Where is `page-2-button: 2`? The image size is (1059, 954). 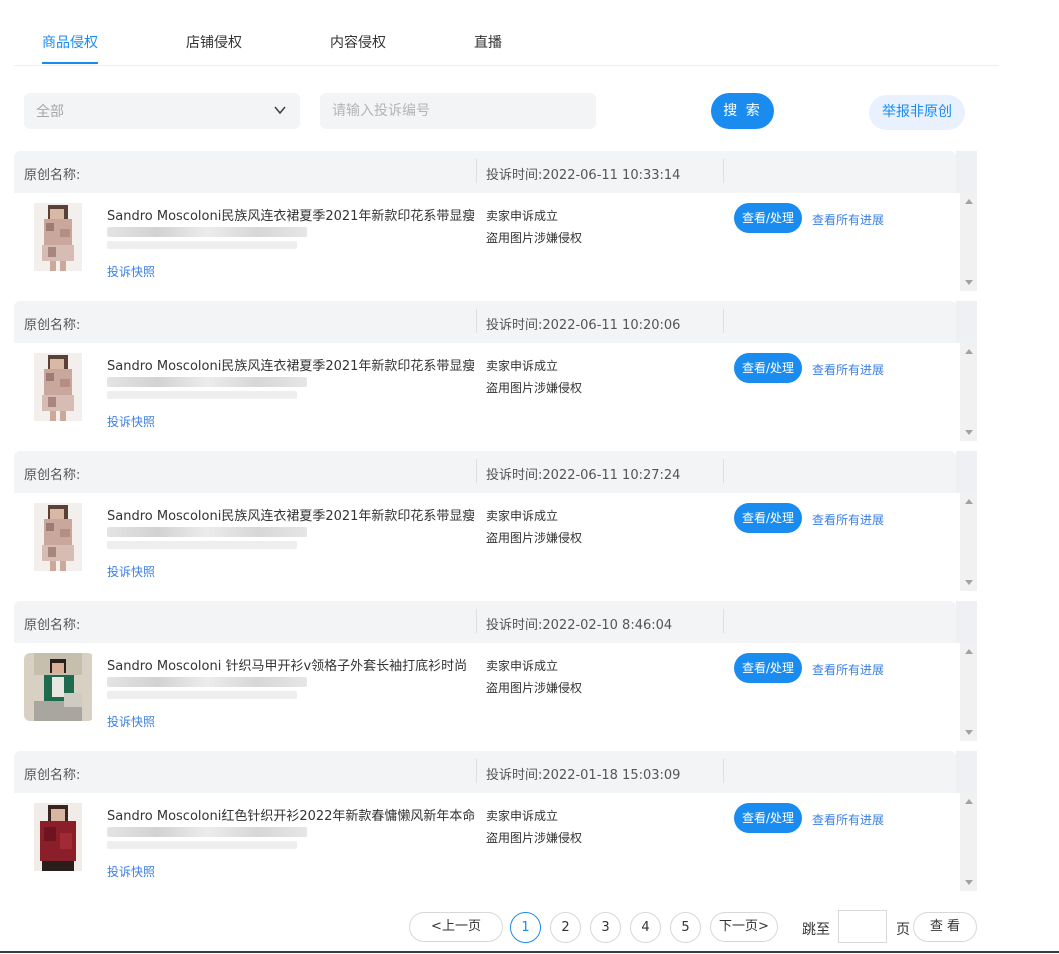
page-2-button: 2 is located at coordinates (565, 927).